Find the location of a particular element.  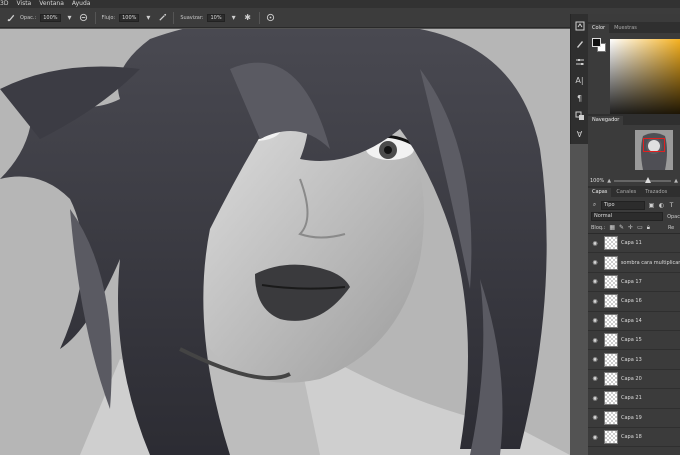

zoom-out-icon: ▲ is located at coordinates (609, 181).